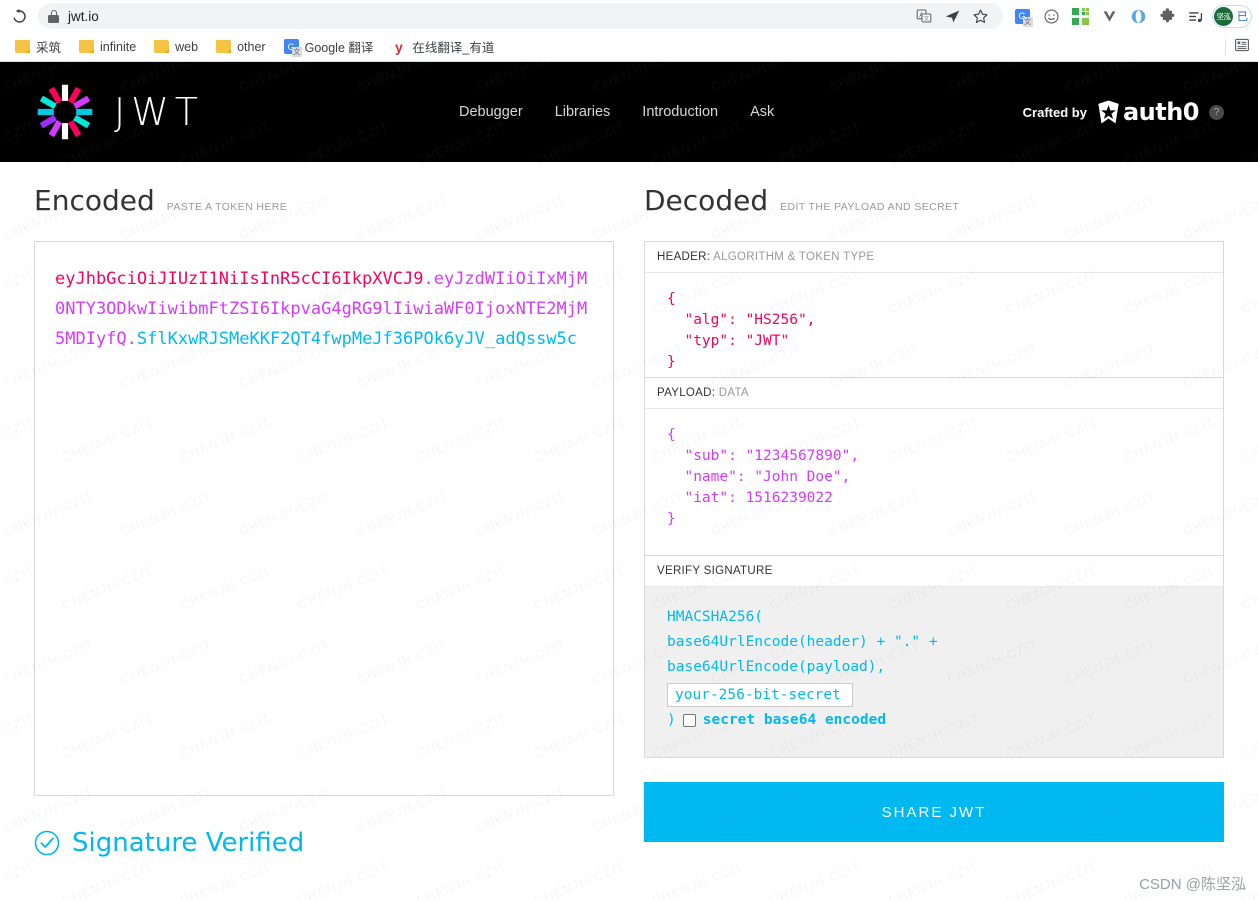 The width and height of the screenshot is (1258, 900). Describe the element at coordinates (188, 843) in the screenshot. I see `signature-status-text: Signature Verified` at that location.